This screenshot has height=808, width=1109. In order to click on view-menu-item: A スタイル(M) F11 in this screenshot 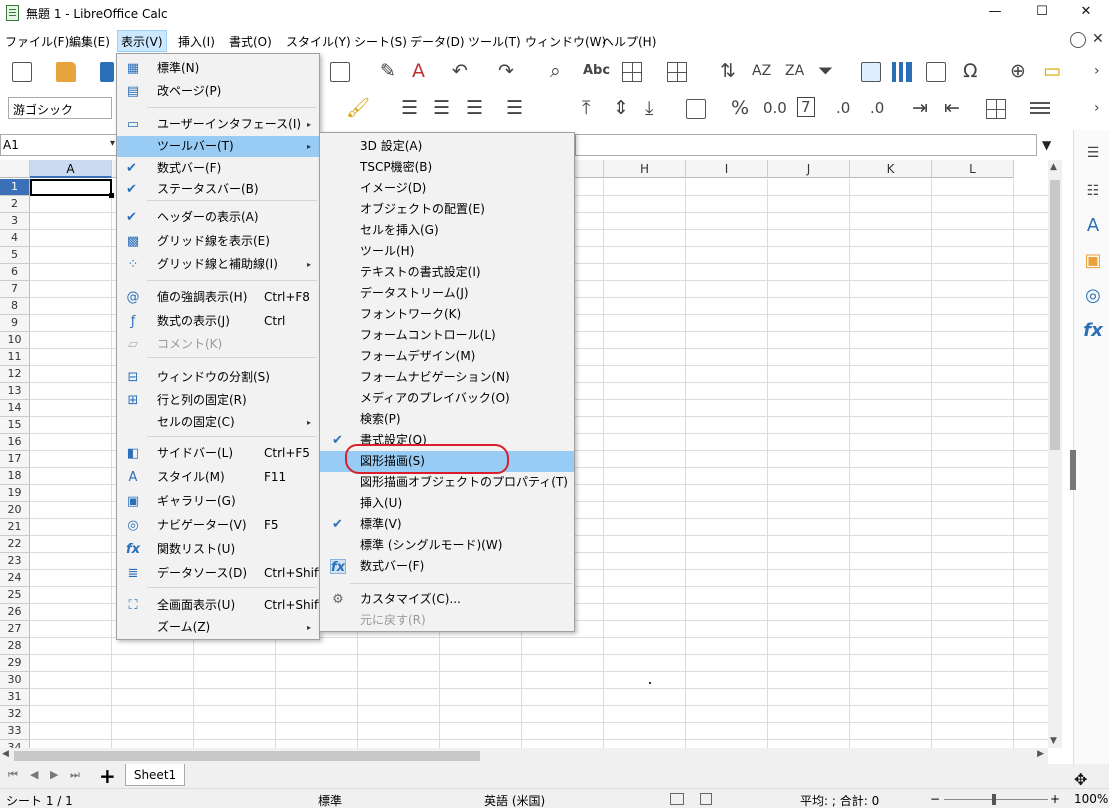, I will do `click(218, 477)`.